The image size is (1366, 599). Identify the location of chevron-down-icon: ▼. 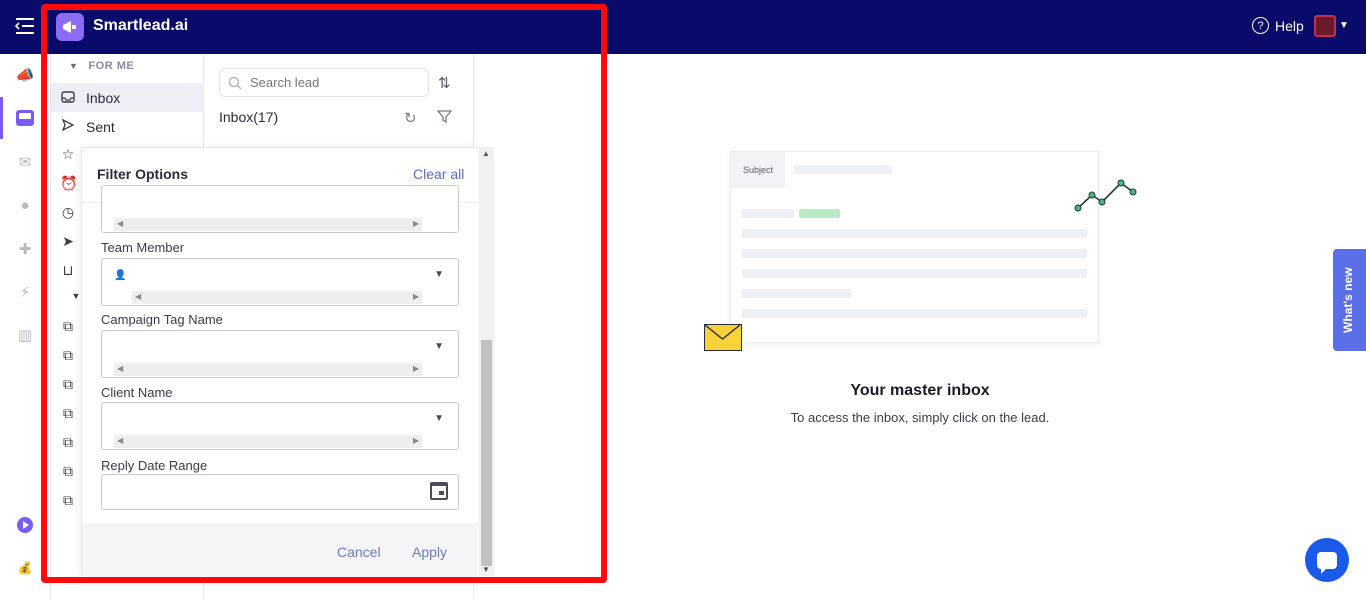
(1344, 25).